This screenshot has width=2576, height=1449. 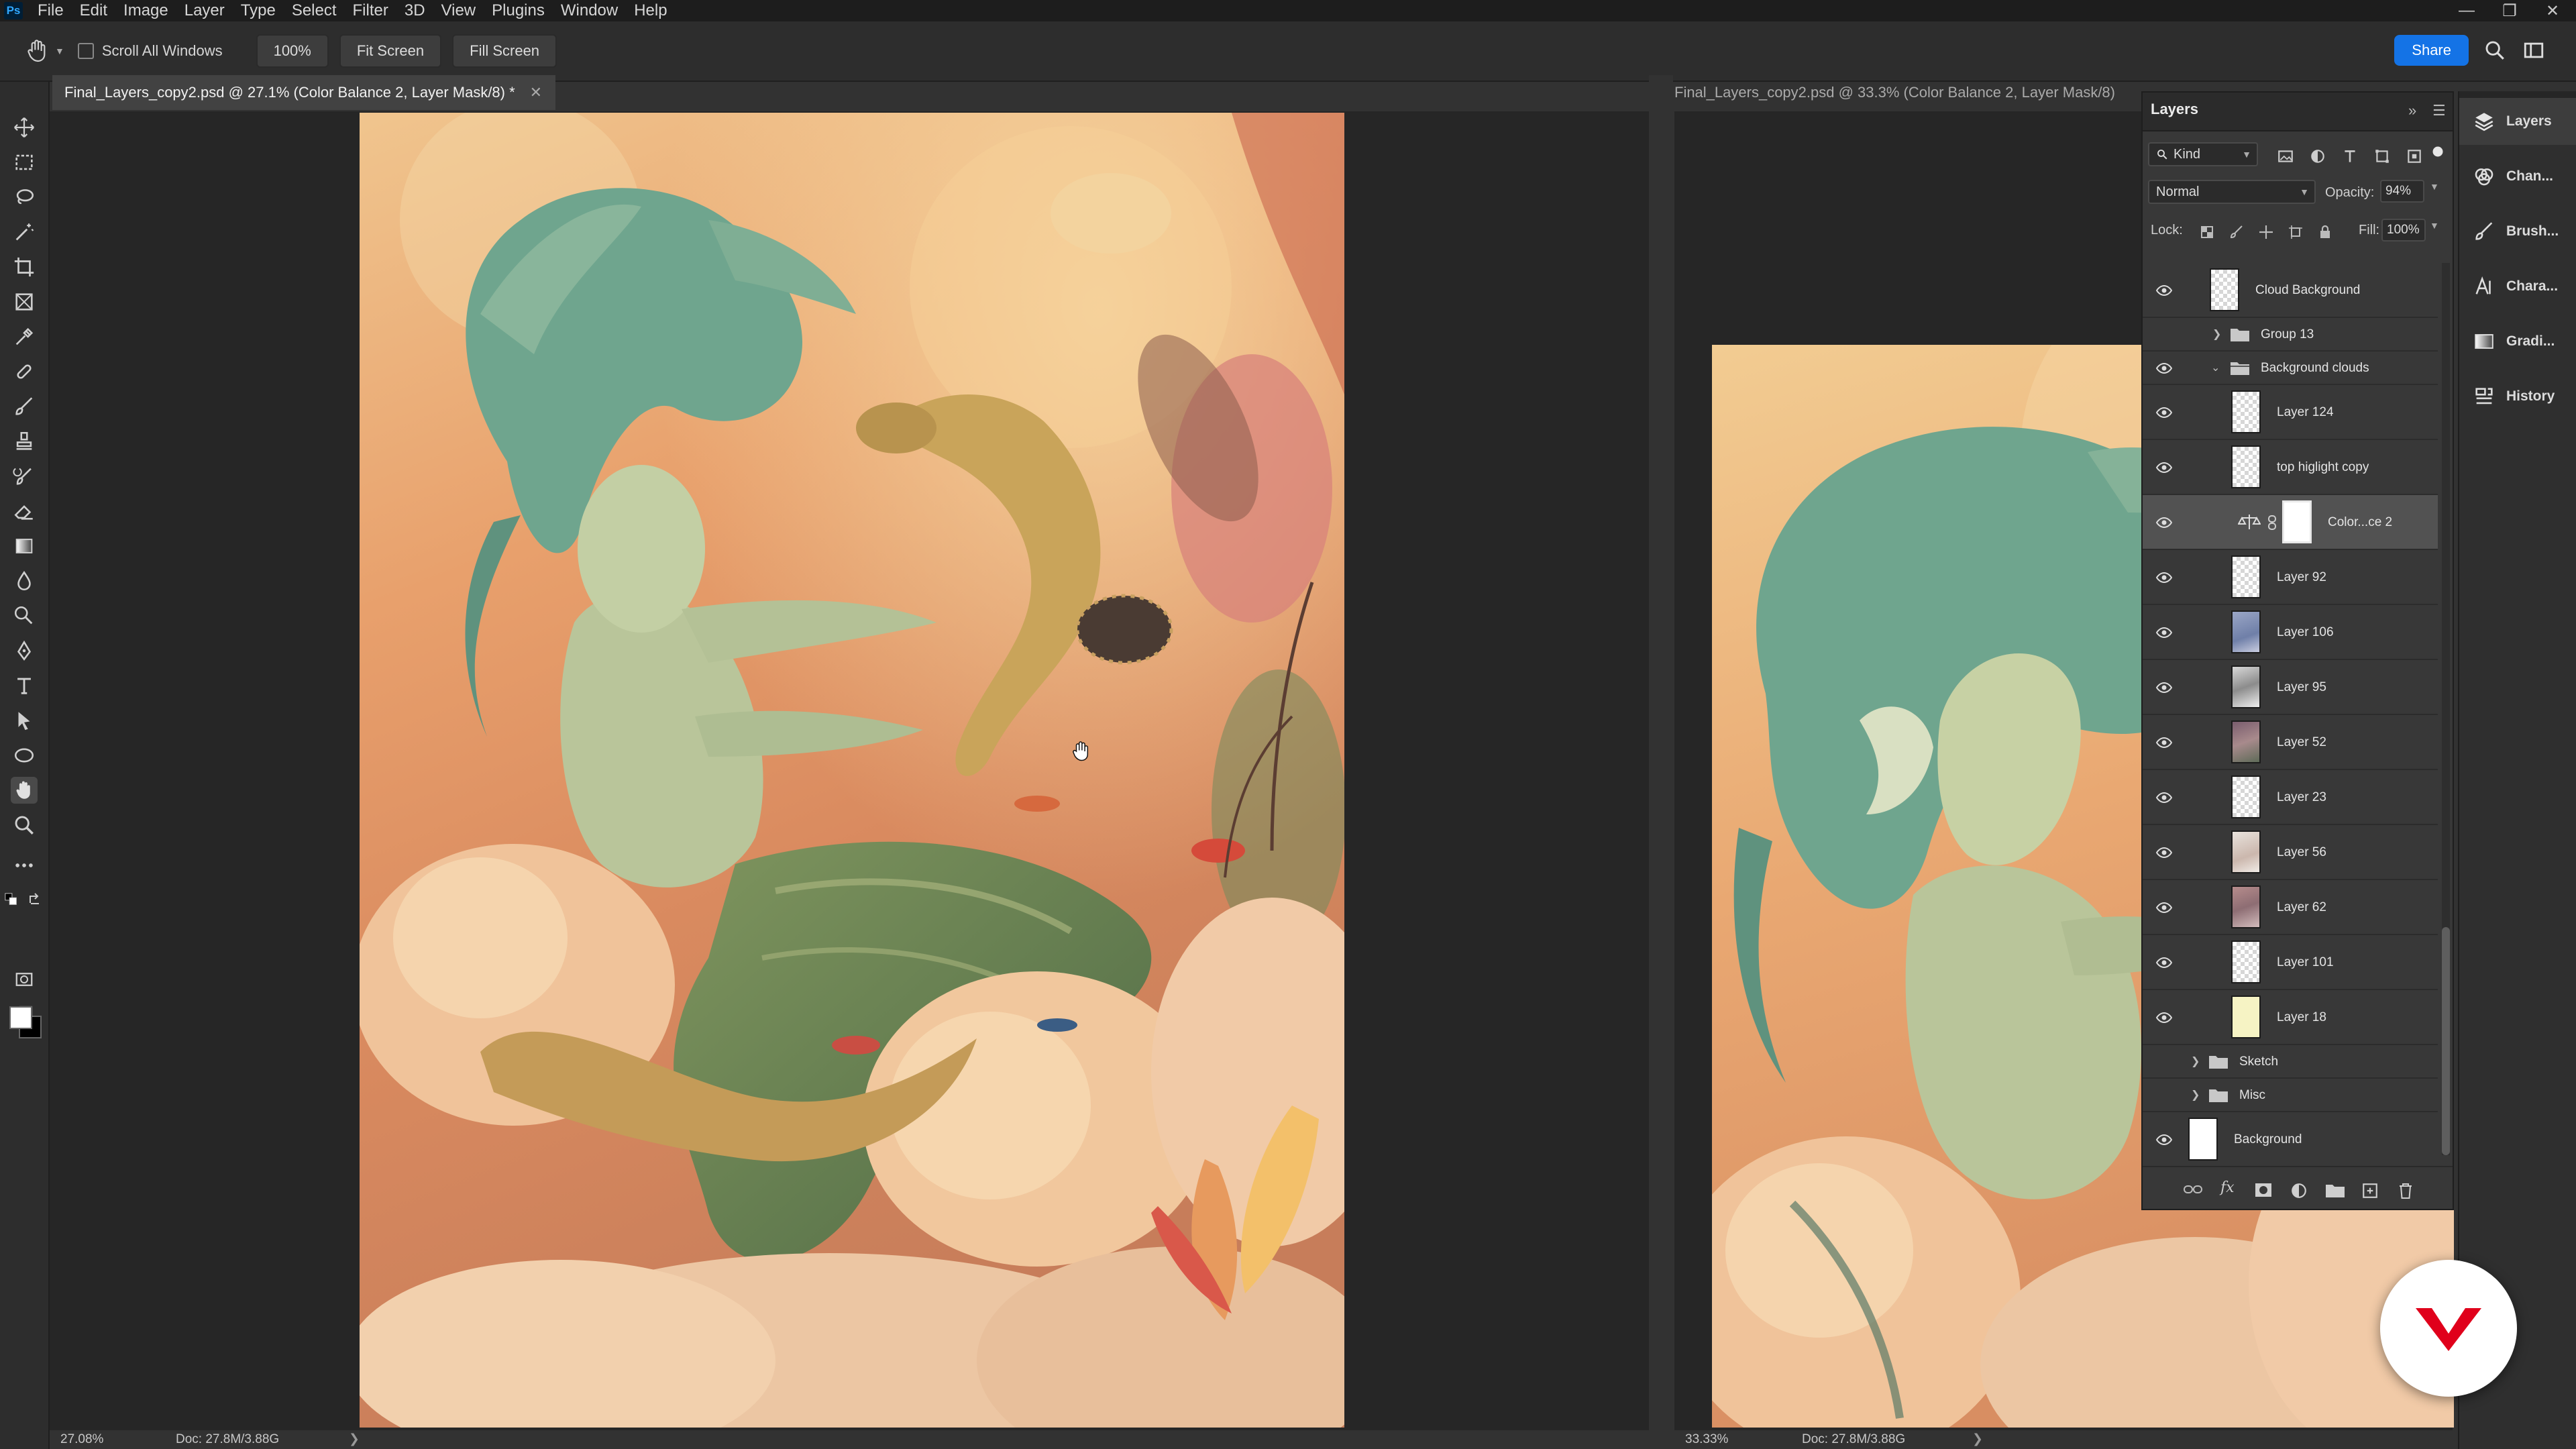 I want to click on swap-colors-icon, so click(x=35, y=899).